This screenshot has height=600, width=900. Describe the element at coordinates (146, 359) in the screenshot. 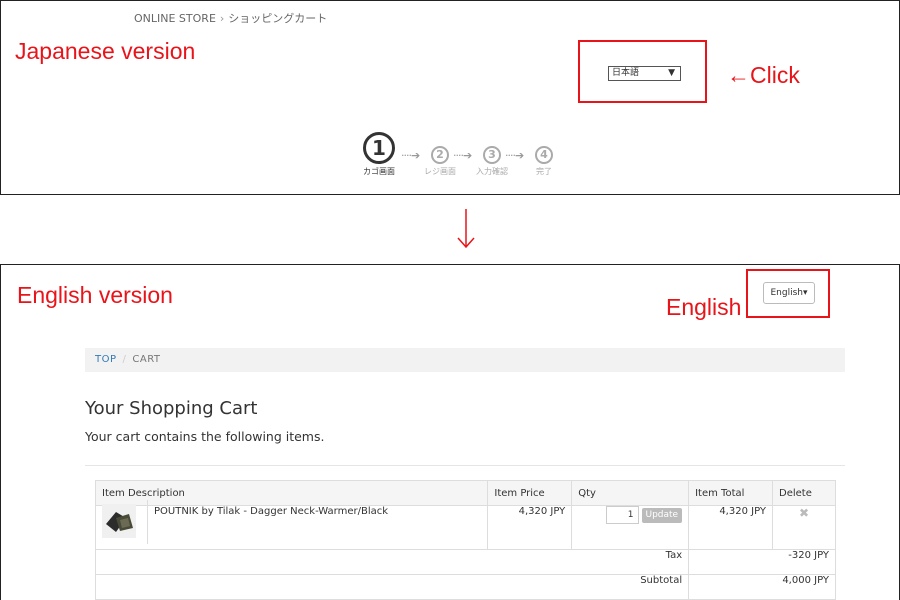

I see `breadcrumb-current: CART` at that location.